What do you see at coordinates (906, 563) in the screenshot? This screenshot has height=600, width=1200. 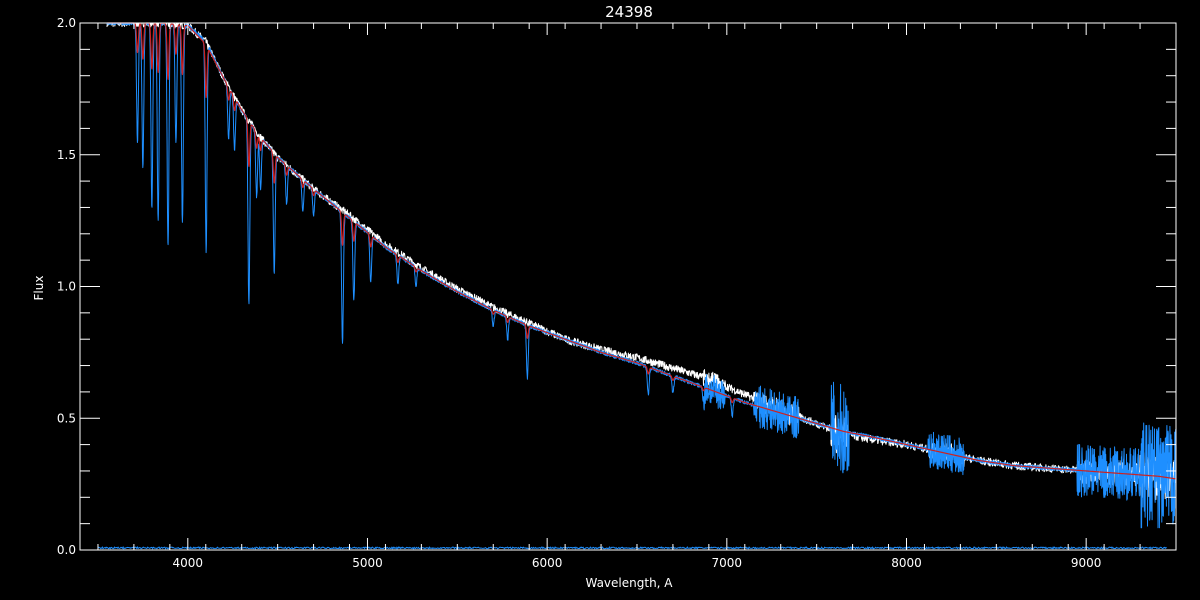 I see `x-tick-label: 8000` at bounding box center [906, 563].